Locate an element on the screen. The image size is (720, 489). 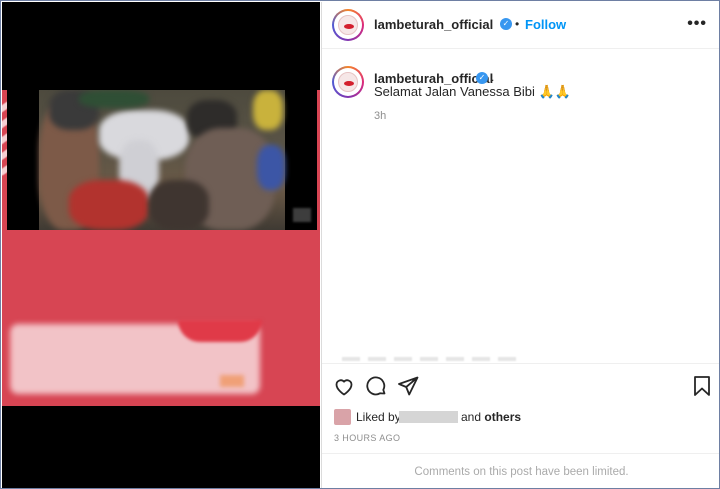
faded-comment-row is located at coordinates (432, 359).